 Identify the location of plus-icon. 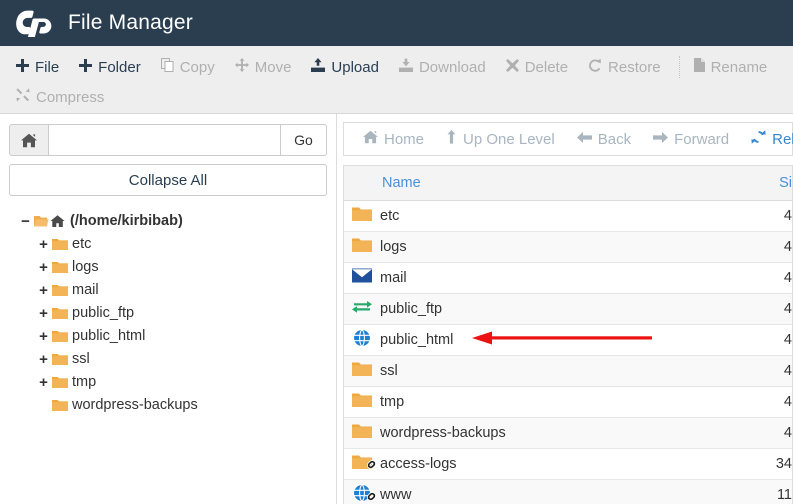
(22, 67).